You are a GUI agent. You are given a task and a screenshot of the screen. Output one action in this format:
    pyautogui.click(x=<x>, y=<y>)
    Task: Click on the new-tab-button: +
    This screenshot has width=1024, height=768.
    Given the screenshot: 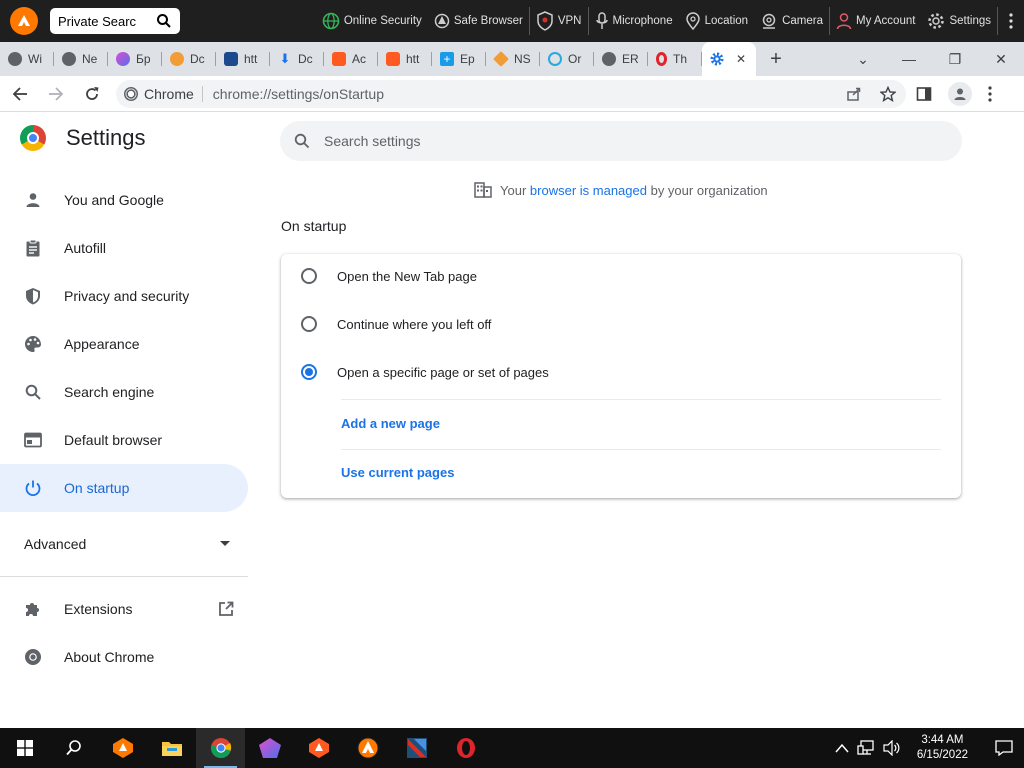 What is the action you would take?
    pyautogui.click(x=776, y=59)
    